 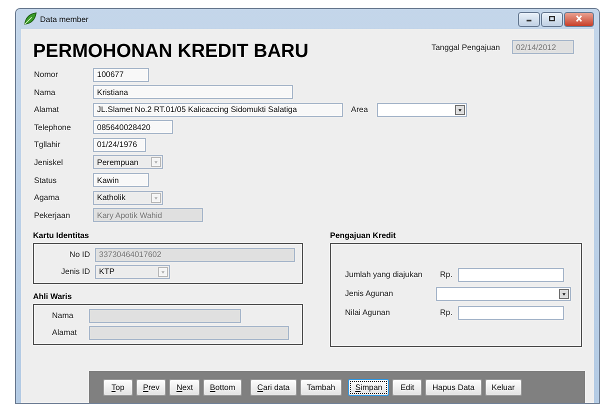 I want to click on field-label: Agama, so click(x=46, y=197).